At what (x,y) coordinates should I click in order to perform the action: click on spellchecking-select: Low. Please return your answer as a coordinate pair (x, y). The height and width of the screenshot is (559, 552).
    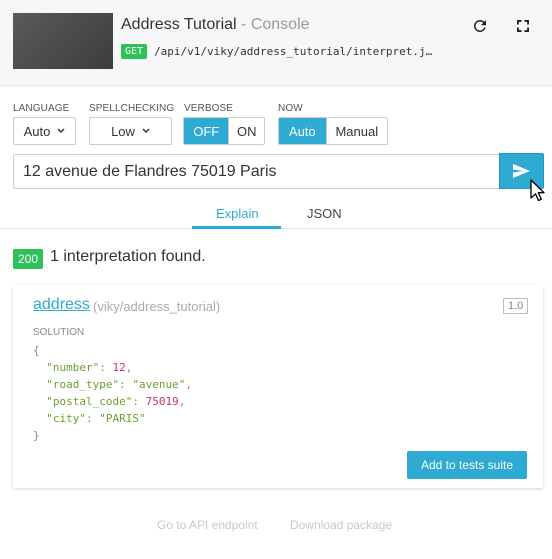
    Looking at the image, I should click on (130, 131).